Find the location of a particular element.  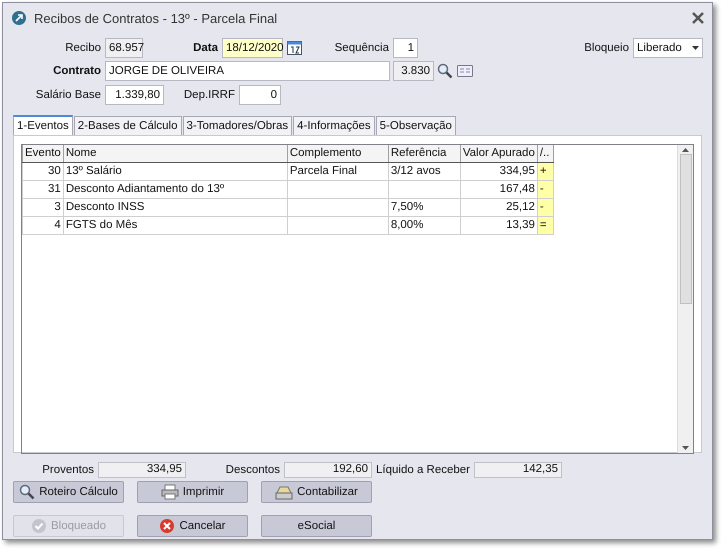

table-cell: 4 is located at coordinates (43, 225).